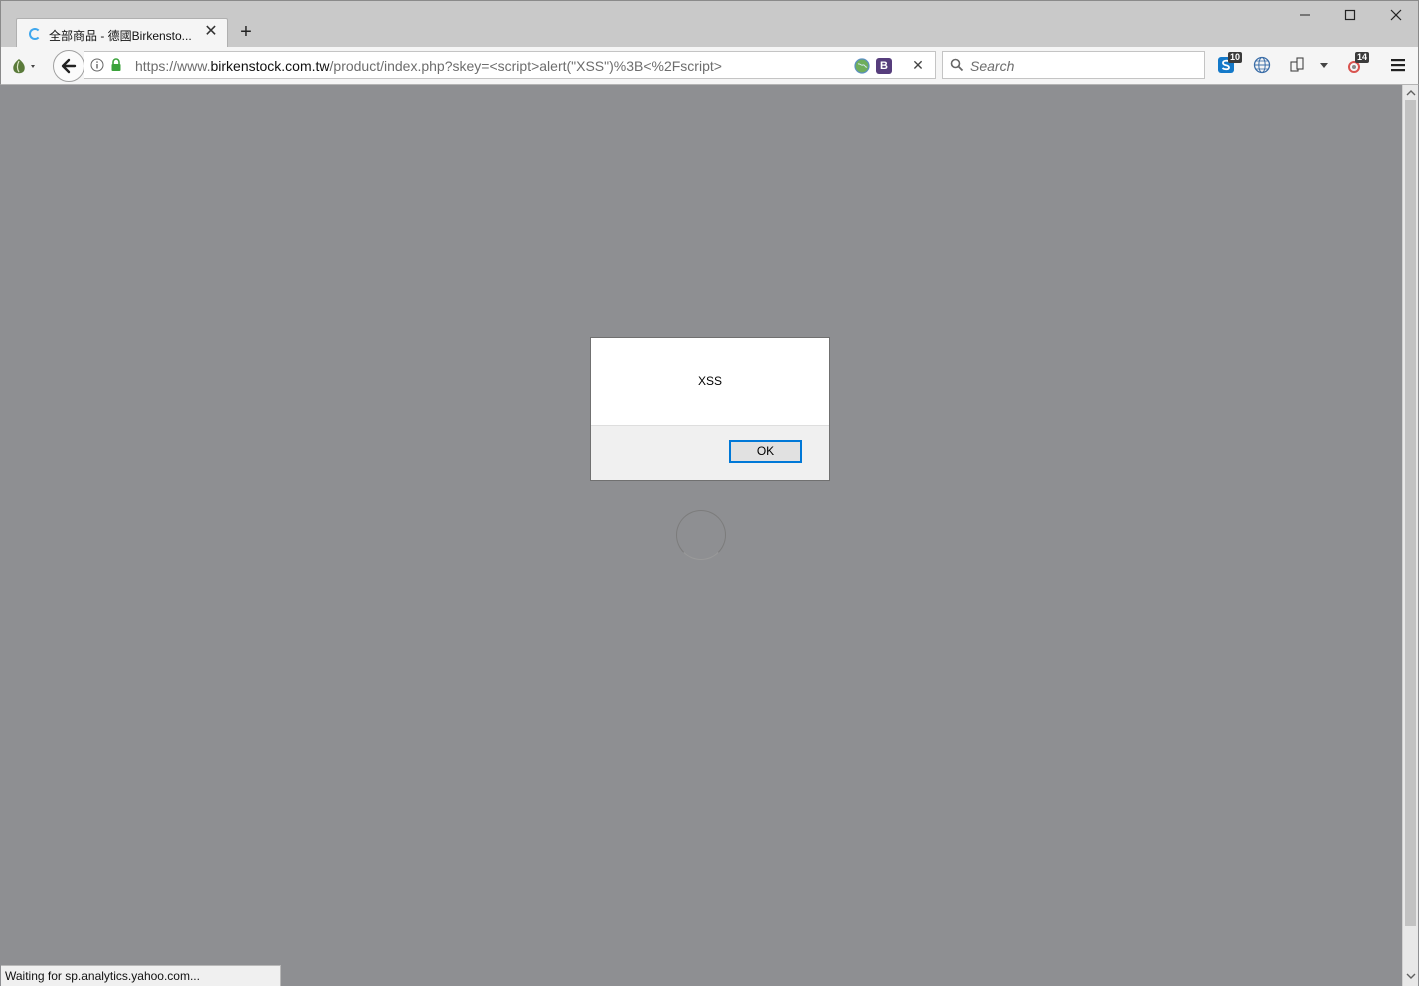 This screenshot has width=1419, height=986. Describe the element at coordinates (270, 66) in the screenshot. I see `url-host: birkenstock.com.tw` at that location.